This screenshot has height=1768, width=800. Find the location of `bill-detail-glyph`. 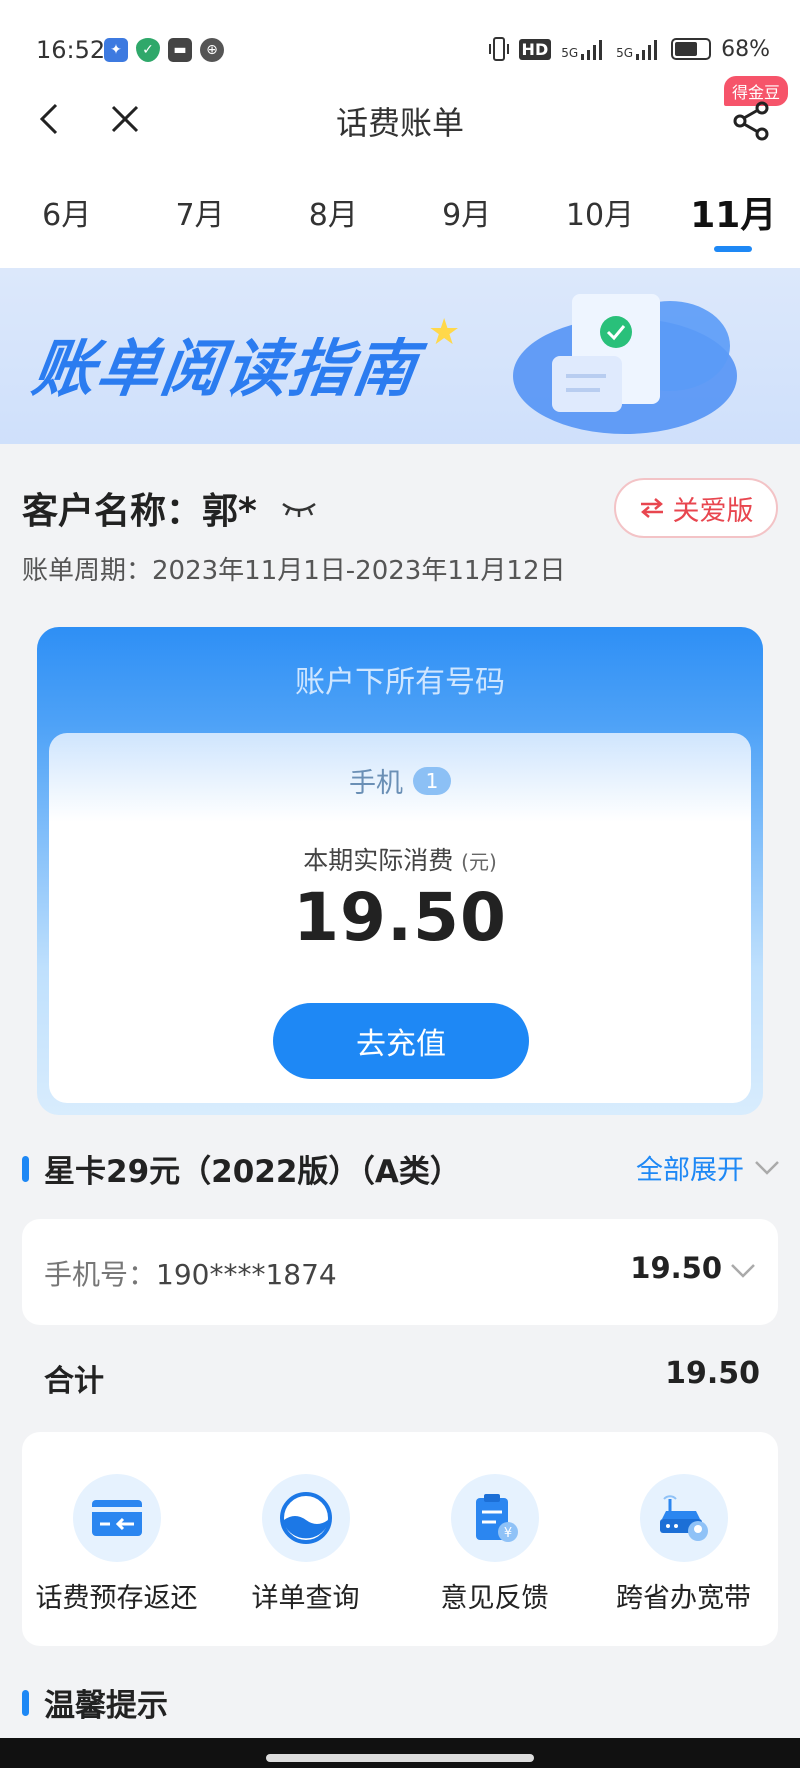

bill-detail-glyph is located at coordinates (305, 1518).